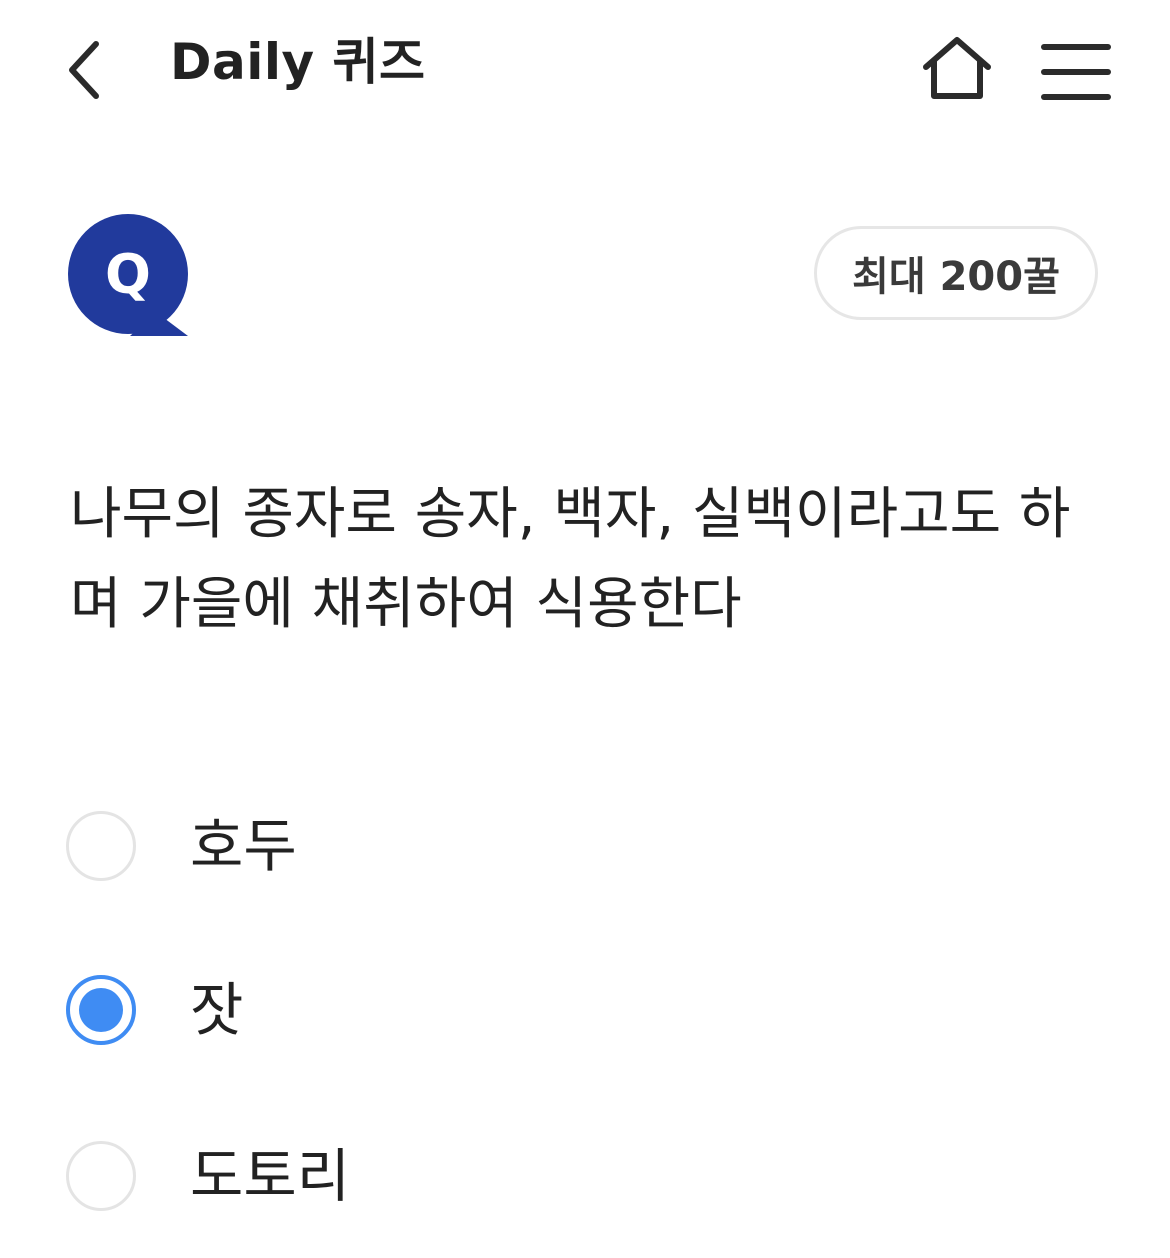 Image resolution: width=1170 pixels, height=1258 pixels. What do you see at coordinates (270, 1176) in the screenshot?
I see `option-label: 도토리` at bounding box center [270, 1176].